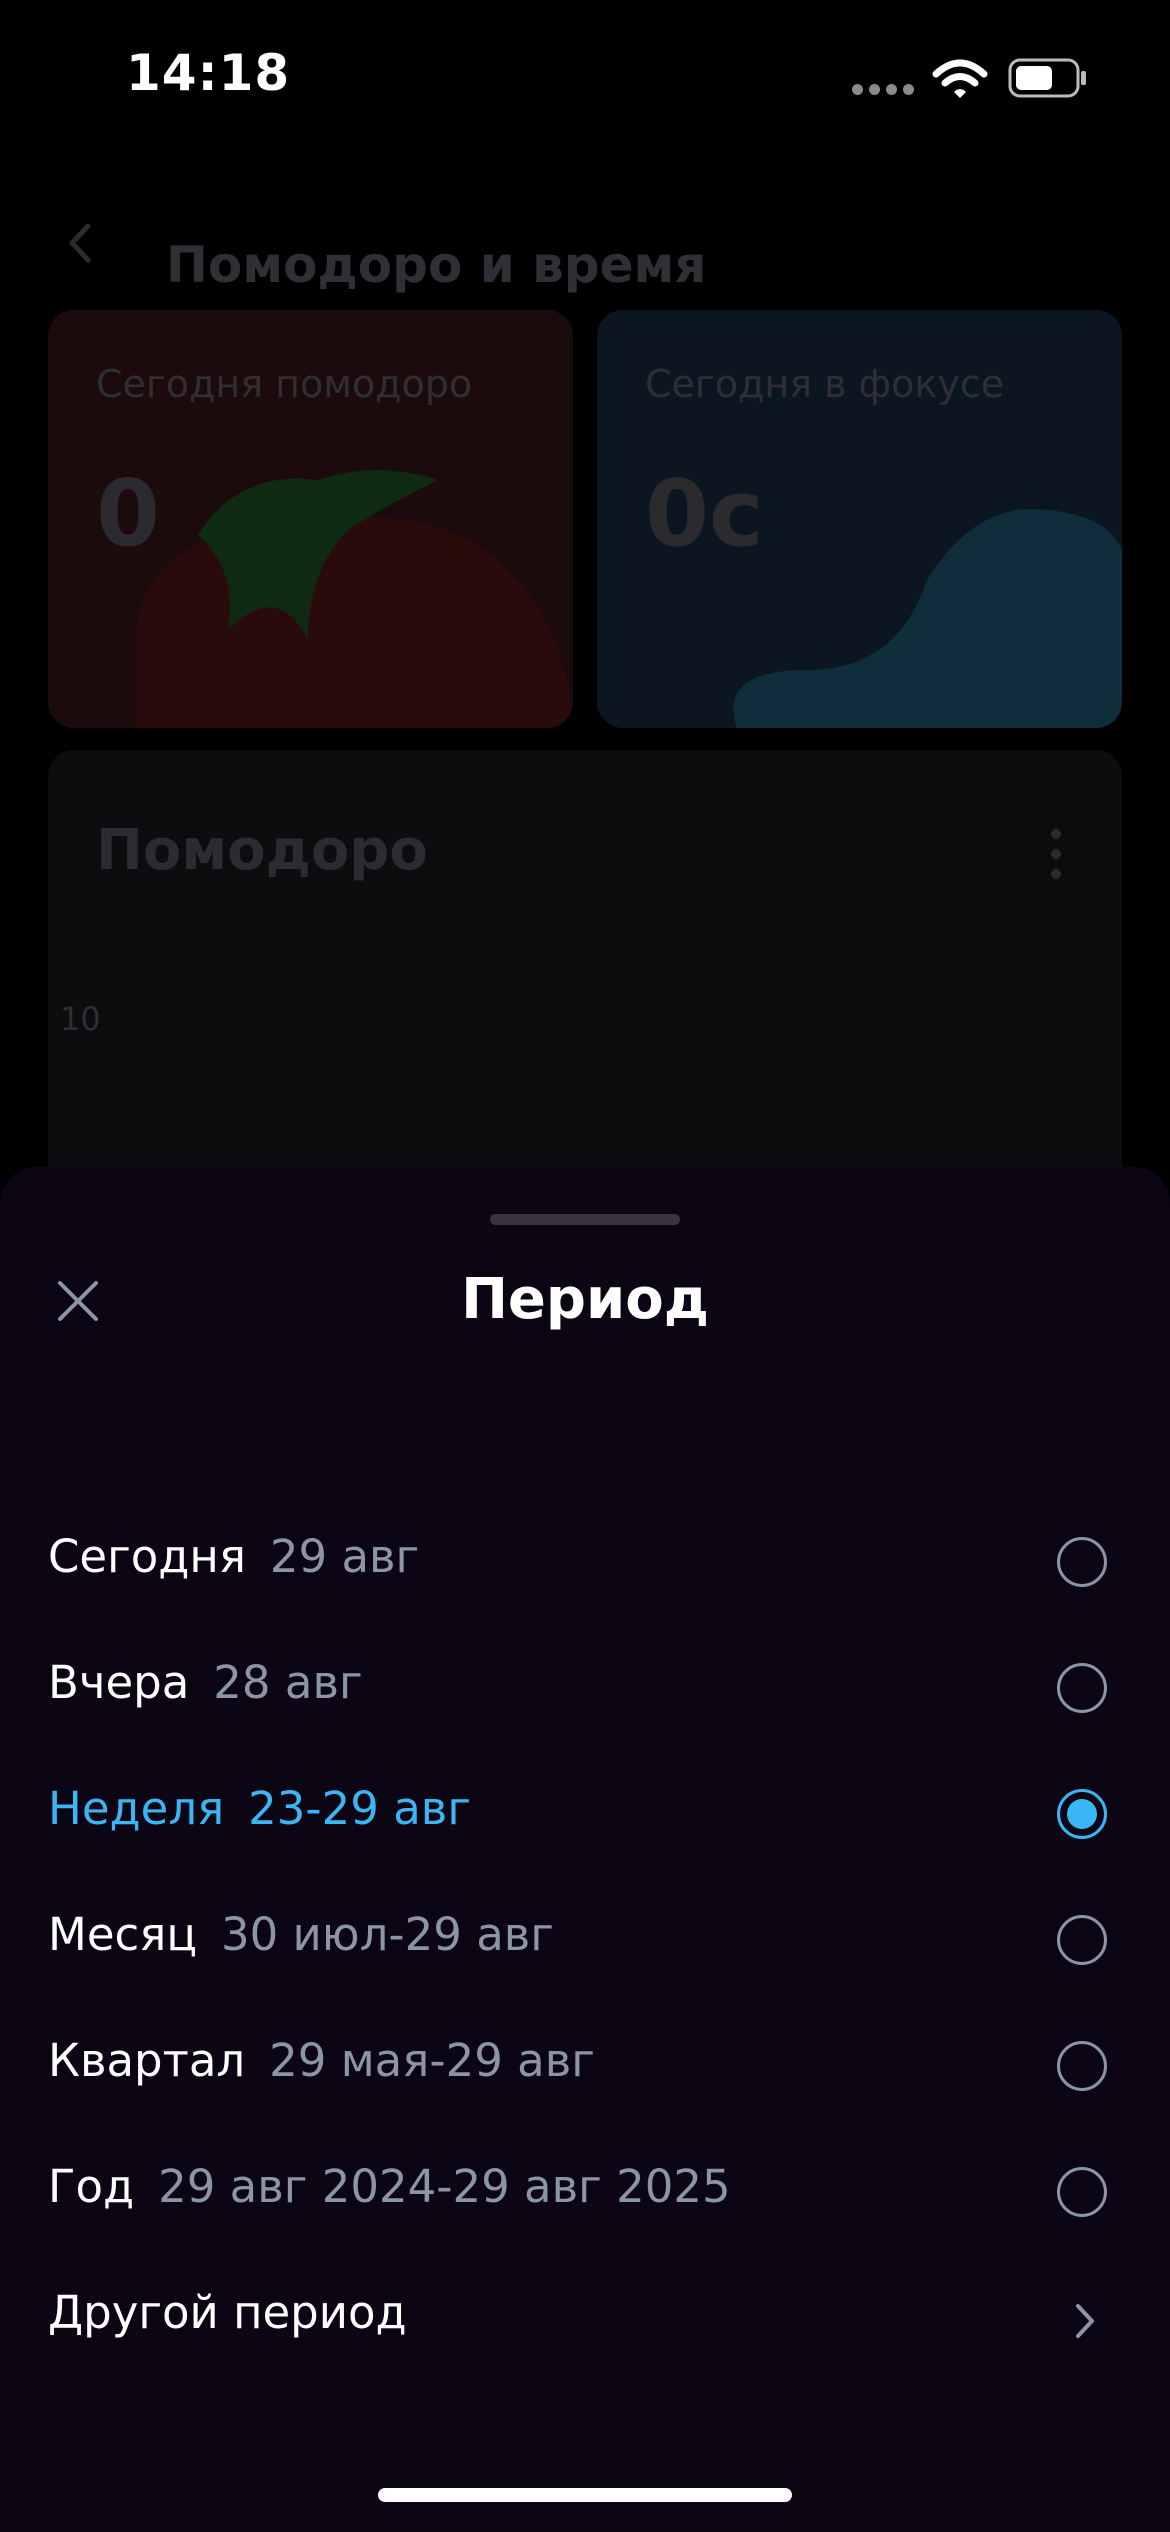 The width and height of the screenshot is (1170, 2532). Describe the element at coordinates (147, 2060) in the screenshot. I see `option-name: Квартал` at that location.